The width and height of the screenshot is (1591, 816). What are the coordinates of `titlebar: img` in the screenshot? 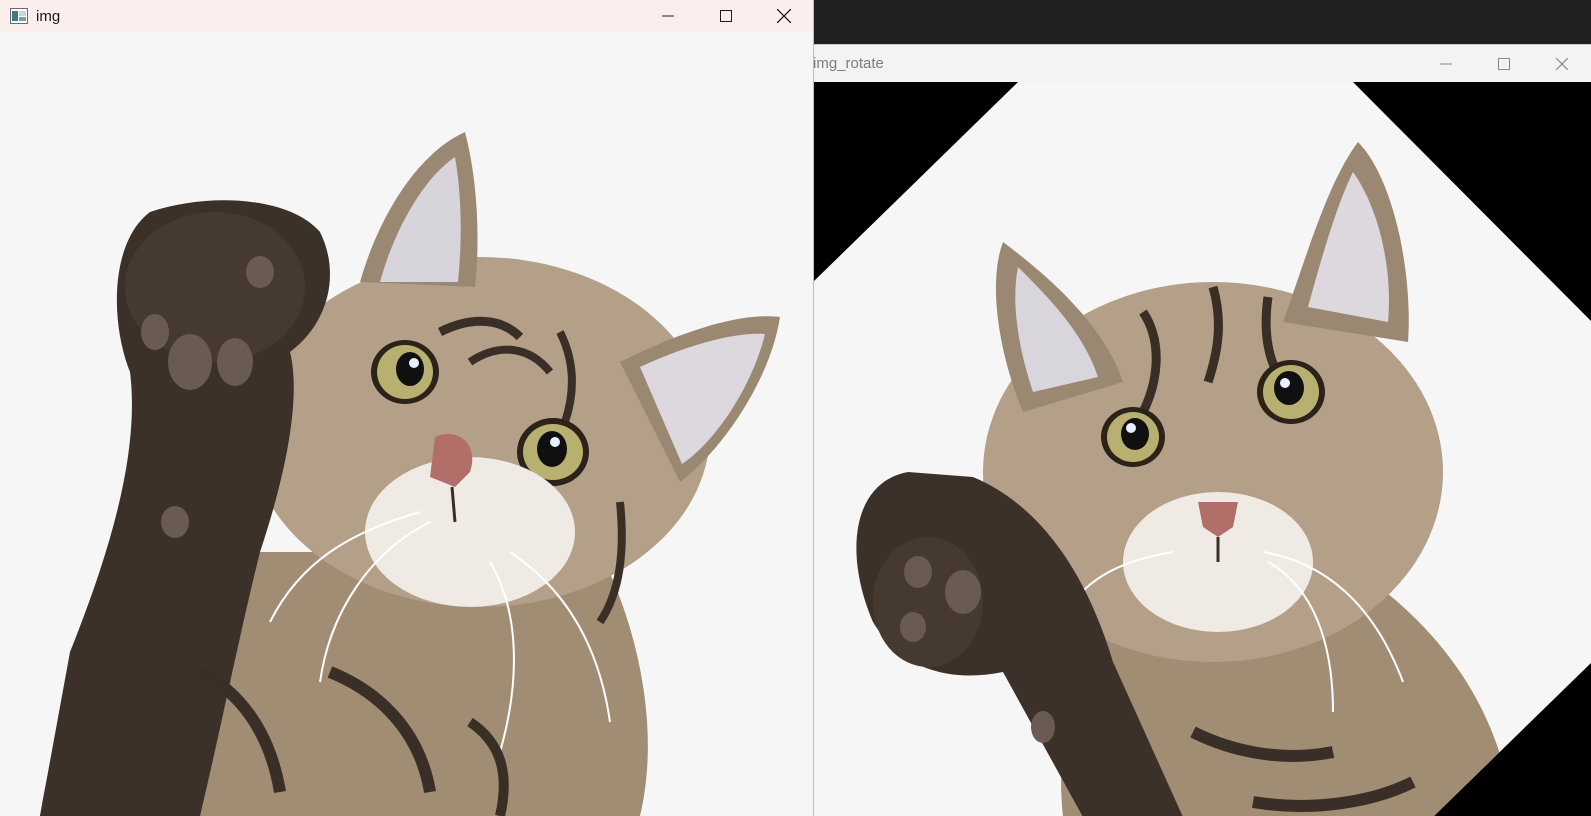 It's located at (406, 16).